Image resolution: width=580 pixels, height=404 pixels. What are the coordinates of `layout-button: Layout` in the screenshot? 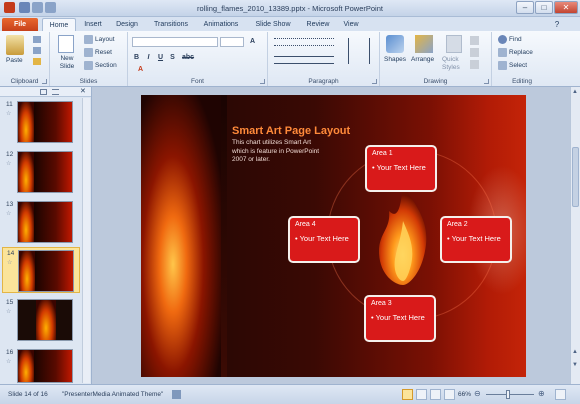 It's located at (99, 39).